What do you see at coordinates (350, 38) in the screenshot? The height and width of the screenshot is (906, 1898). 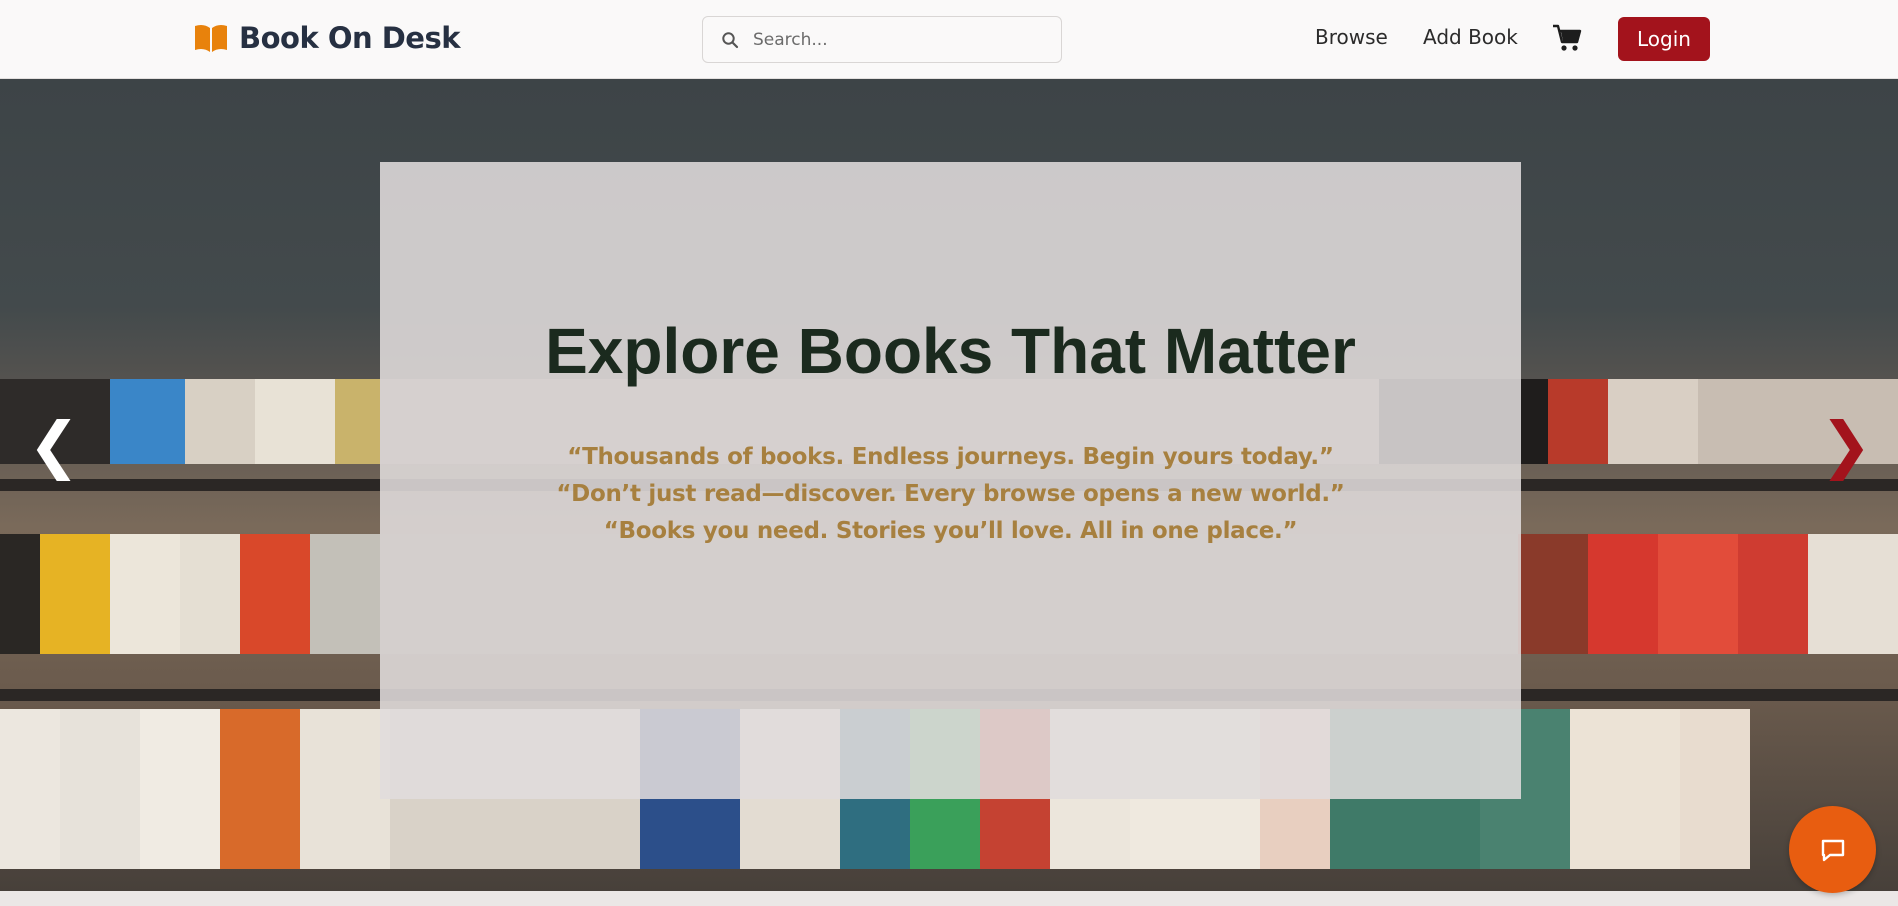 I see `brand-title: Book On Desk` at bounding box center [350, 38].